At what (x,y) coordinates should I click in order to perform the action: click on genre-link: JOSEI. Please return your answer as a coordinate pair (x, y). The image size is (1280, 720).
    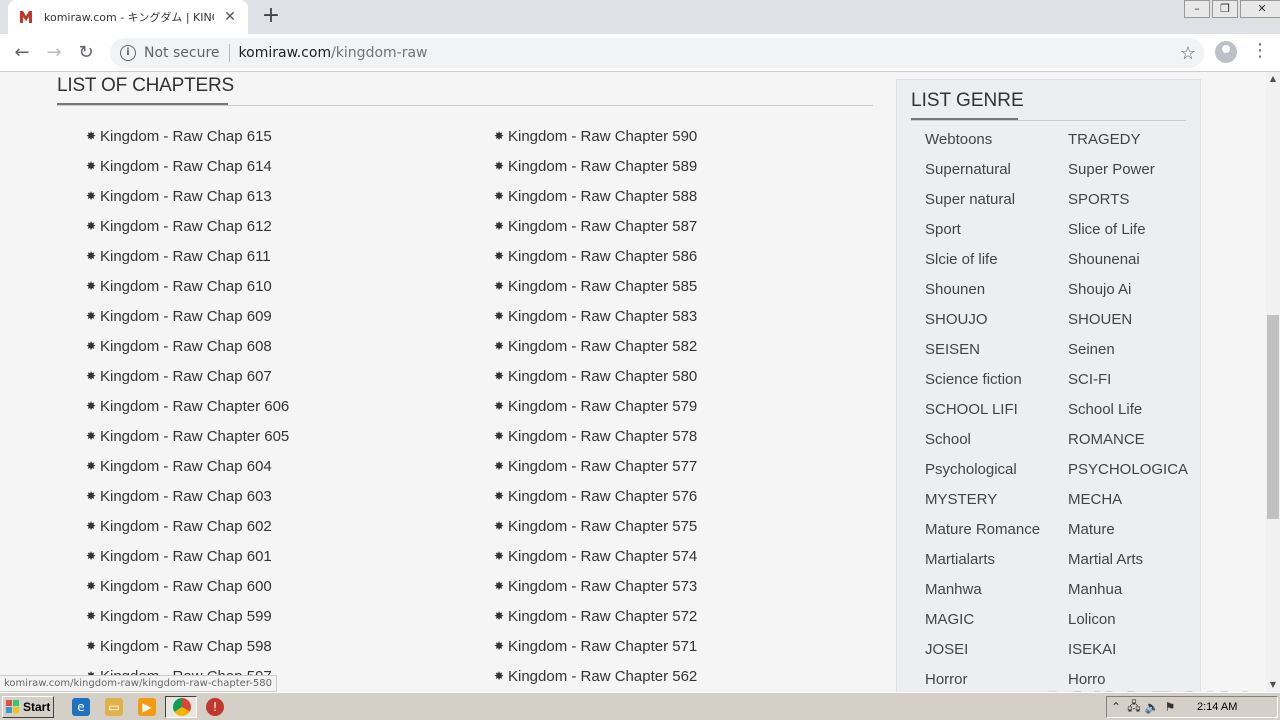
    Looking at the image, I should click on (996, 649).